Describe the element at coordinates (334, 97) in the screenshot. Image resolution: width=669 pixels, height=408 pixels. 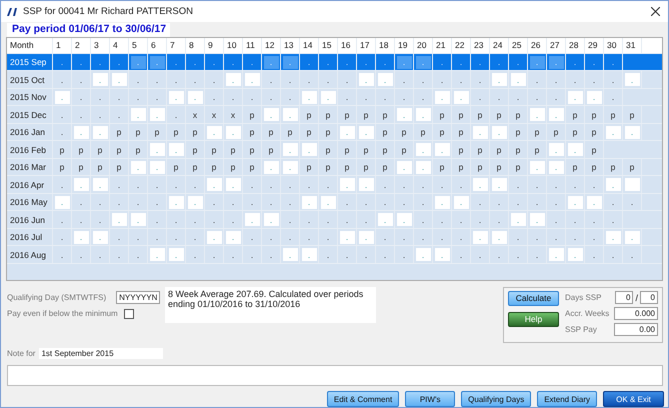
I see `calendar-row: 2015 Nov . . . . . . . . . . . . . . . . . . . . . . . . . . . . . .` at that location.